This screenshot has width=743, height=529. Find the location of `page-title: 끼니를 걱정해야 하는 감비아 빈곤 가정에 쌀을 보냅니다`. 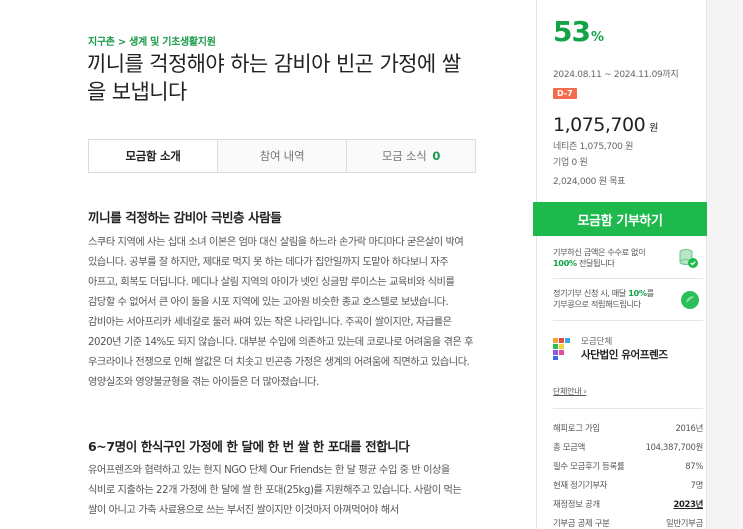

page-title: 끼니를 걱정해야 하는 감비아 빈곤 가정에 쌀을 보냅니다 is located at coordinates (274, 78).